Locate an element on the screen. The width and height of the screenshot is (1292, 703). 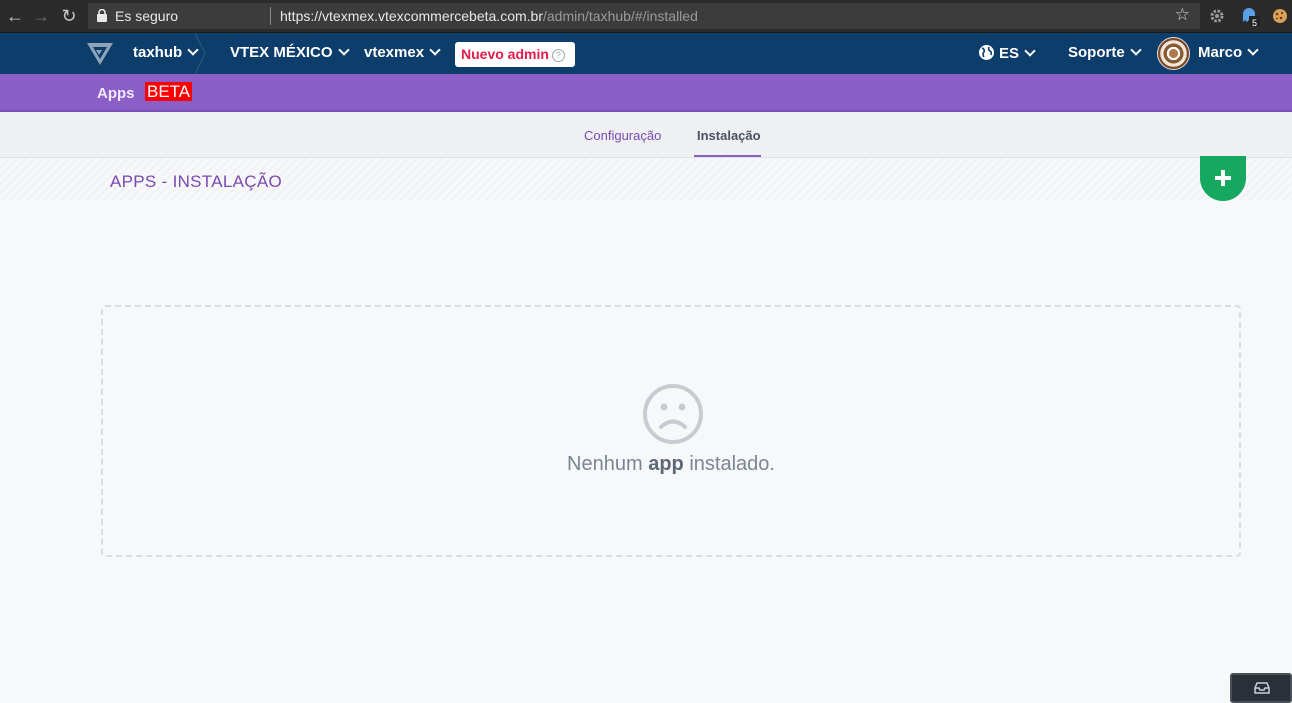
empty-msg-bold: app is located at coordinates (666, 464).